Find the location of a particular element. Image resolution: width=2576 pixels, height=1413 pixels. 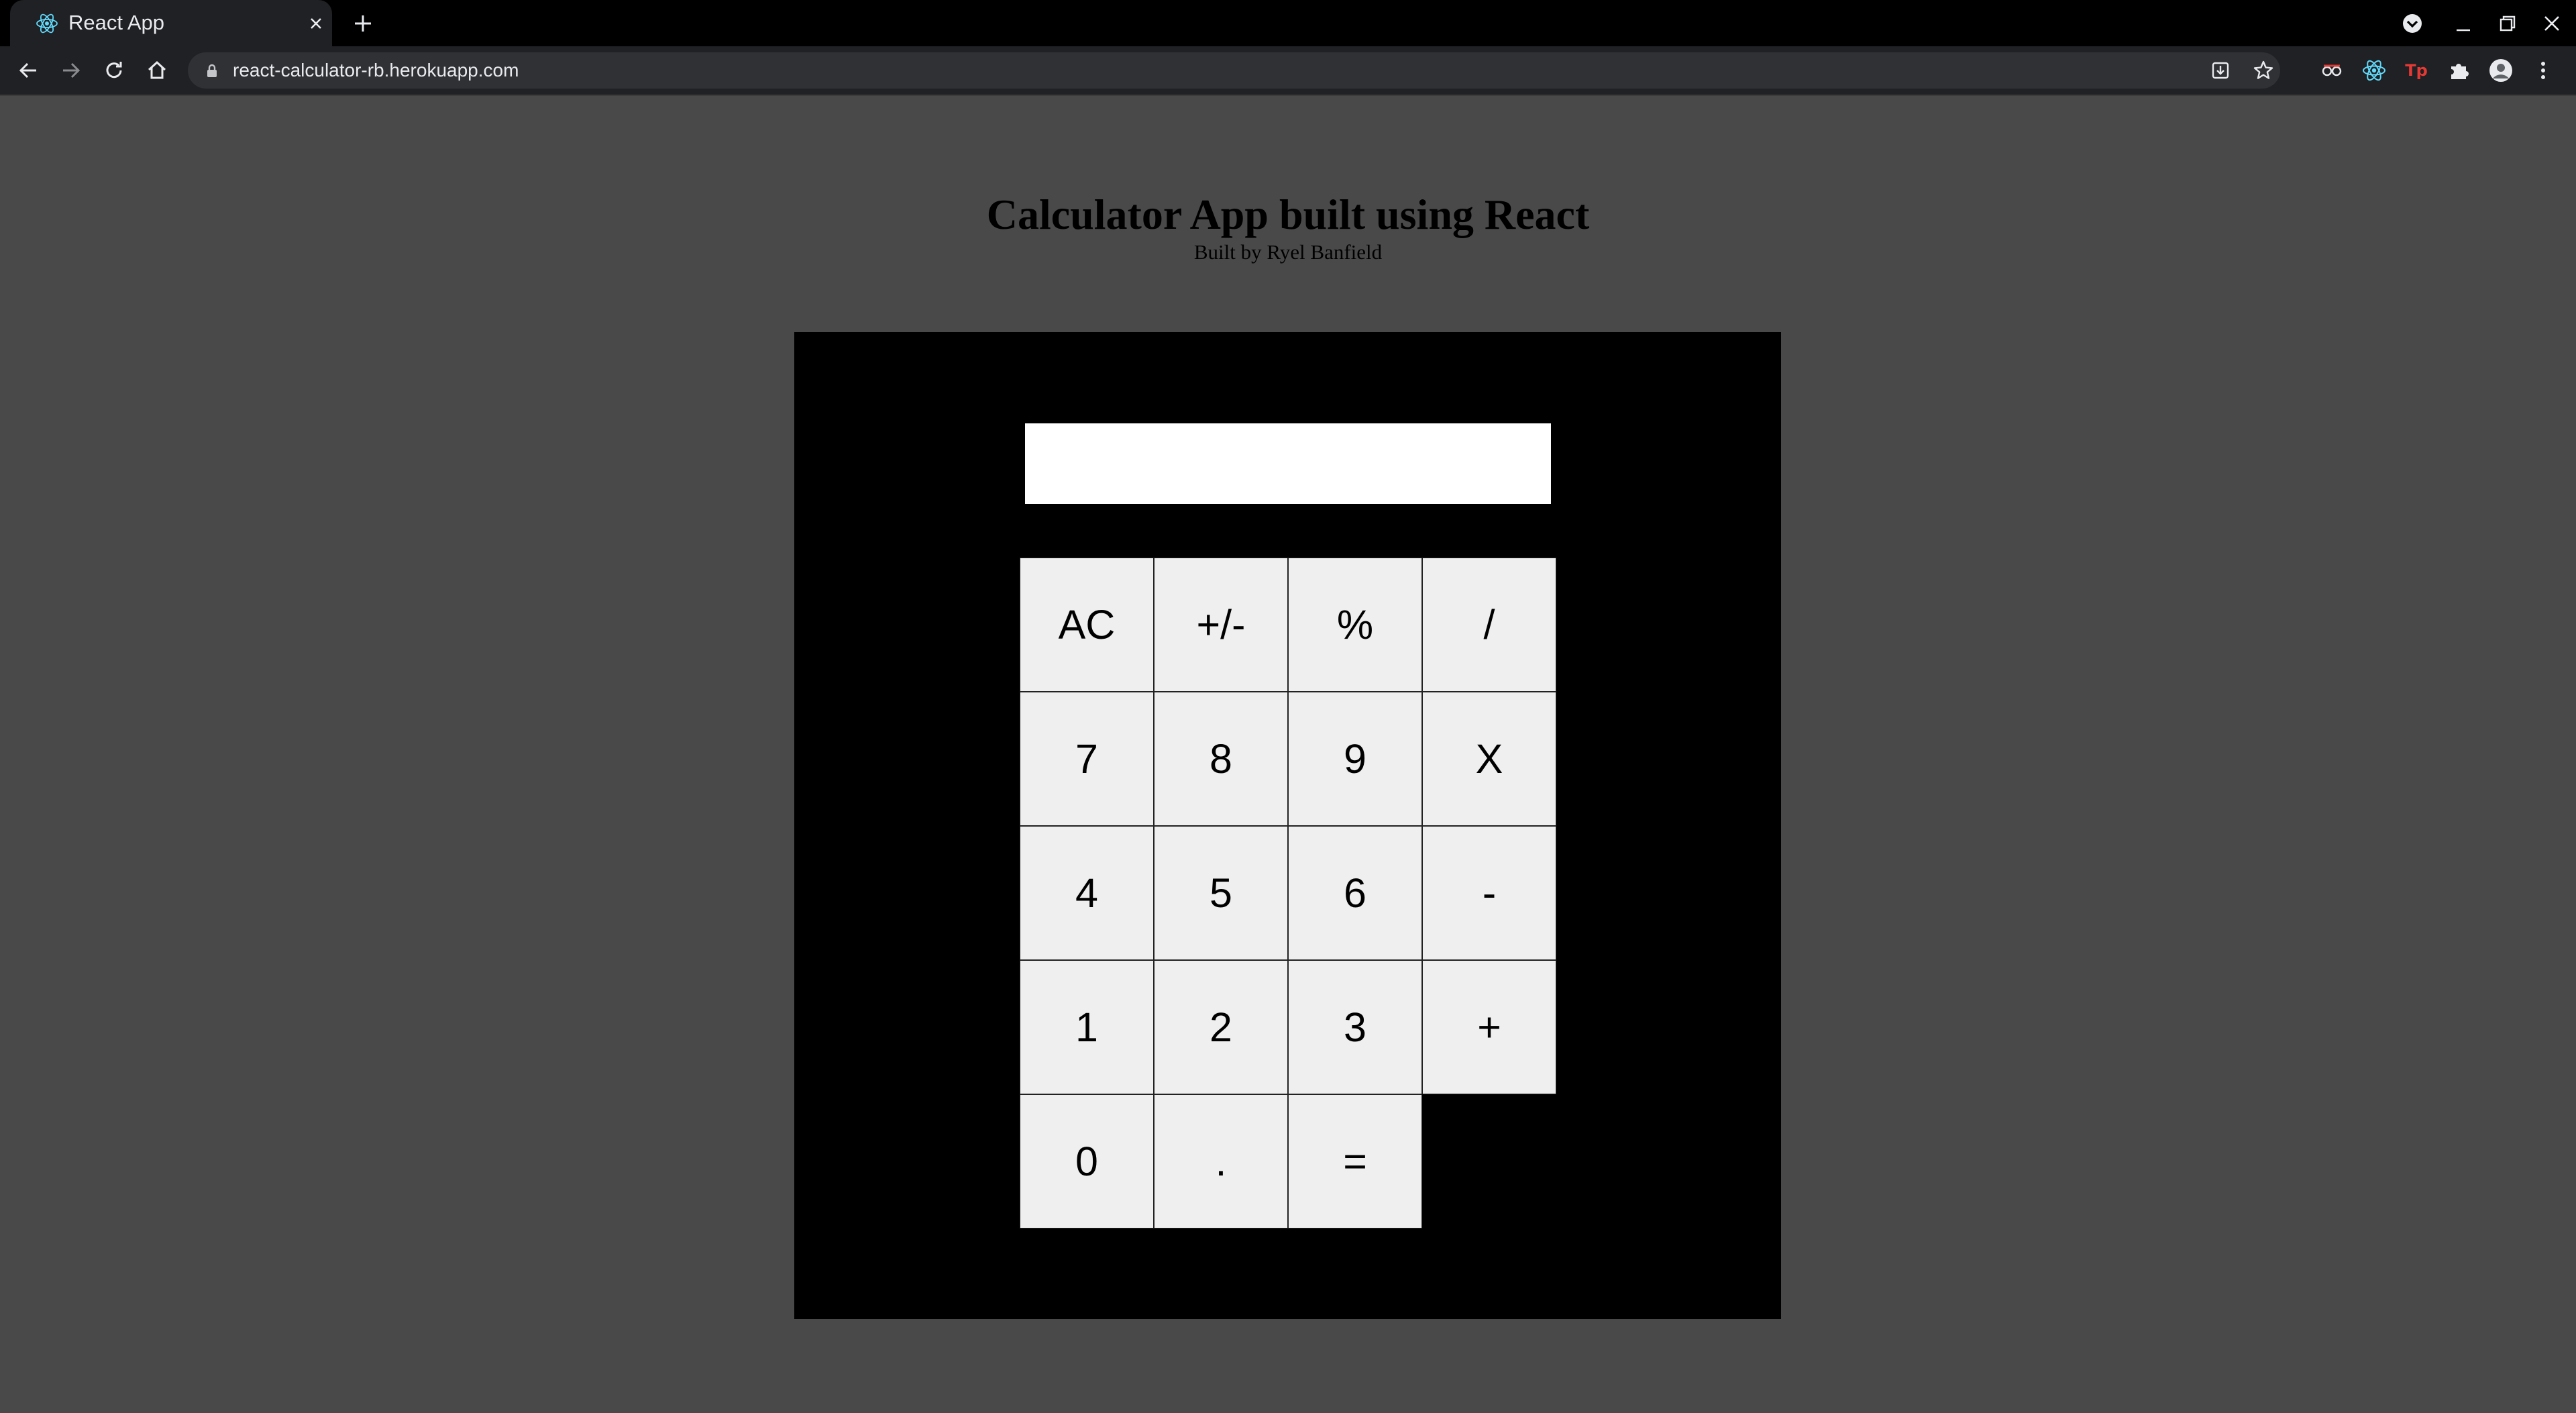

close-window-icon is located at coordinates (2551, 23).